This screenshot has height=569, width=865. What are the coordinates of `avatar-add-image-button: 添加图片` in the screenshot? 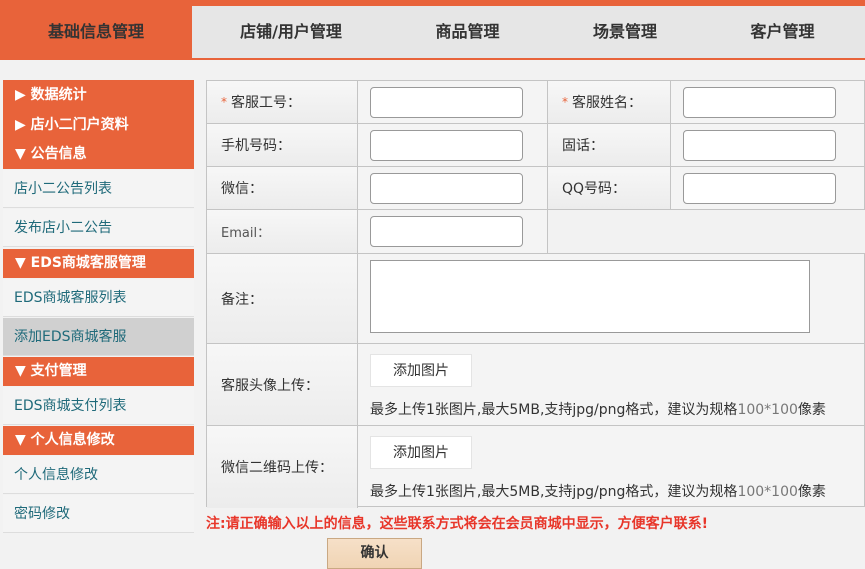 It's located at (421, 370).